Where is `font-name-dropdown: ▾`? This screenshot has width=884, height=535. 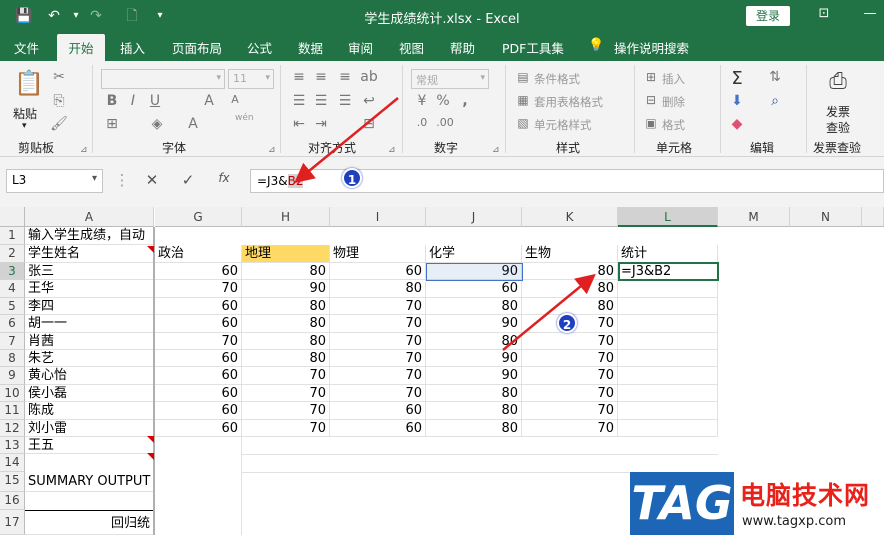 font-name-dropdown: ▾ is located at coordinates (163, 79).